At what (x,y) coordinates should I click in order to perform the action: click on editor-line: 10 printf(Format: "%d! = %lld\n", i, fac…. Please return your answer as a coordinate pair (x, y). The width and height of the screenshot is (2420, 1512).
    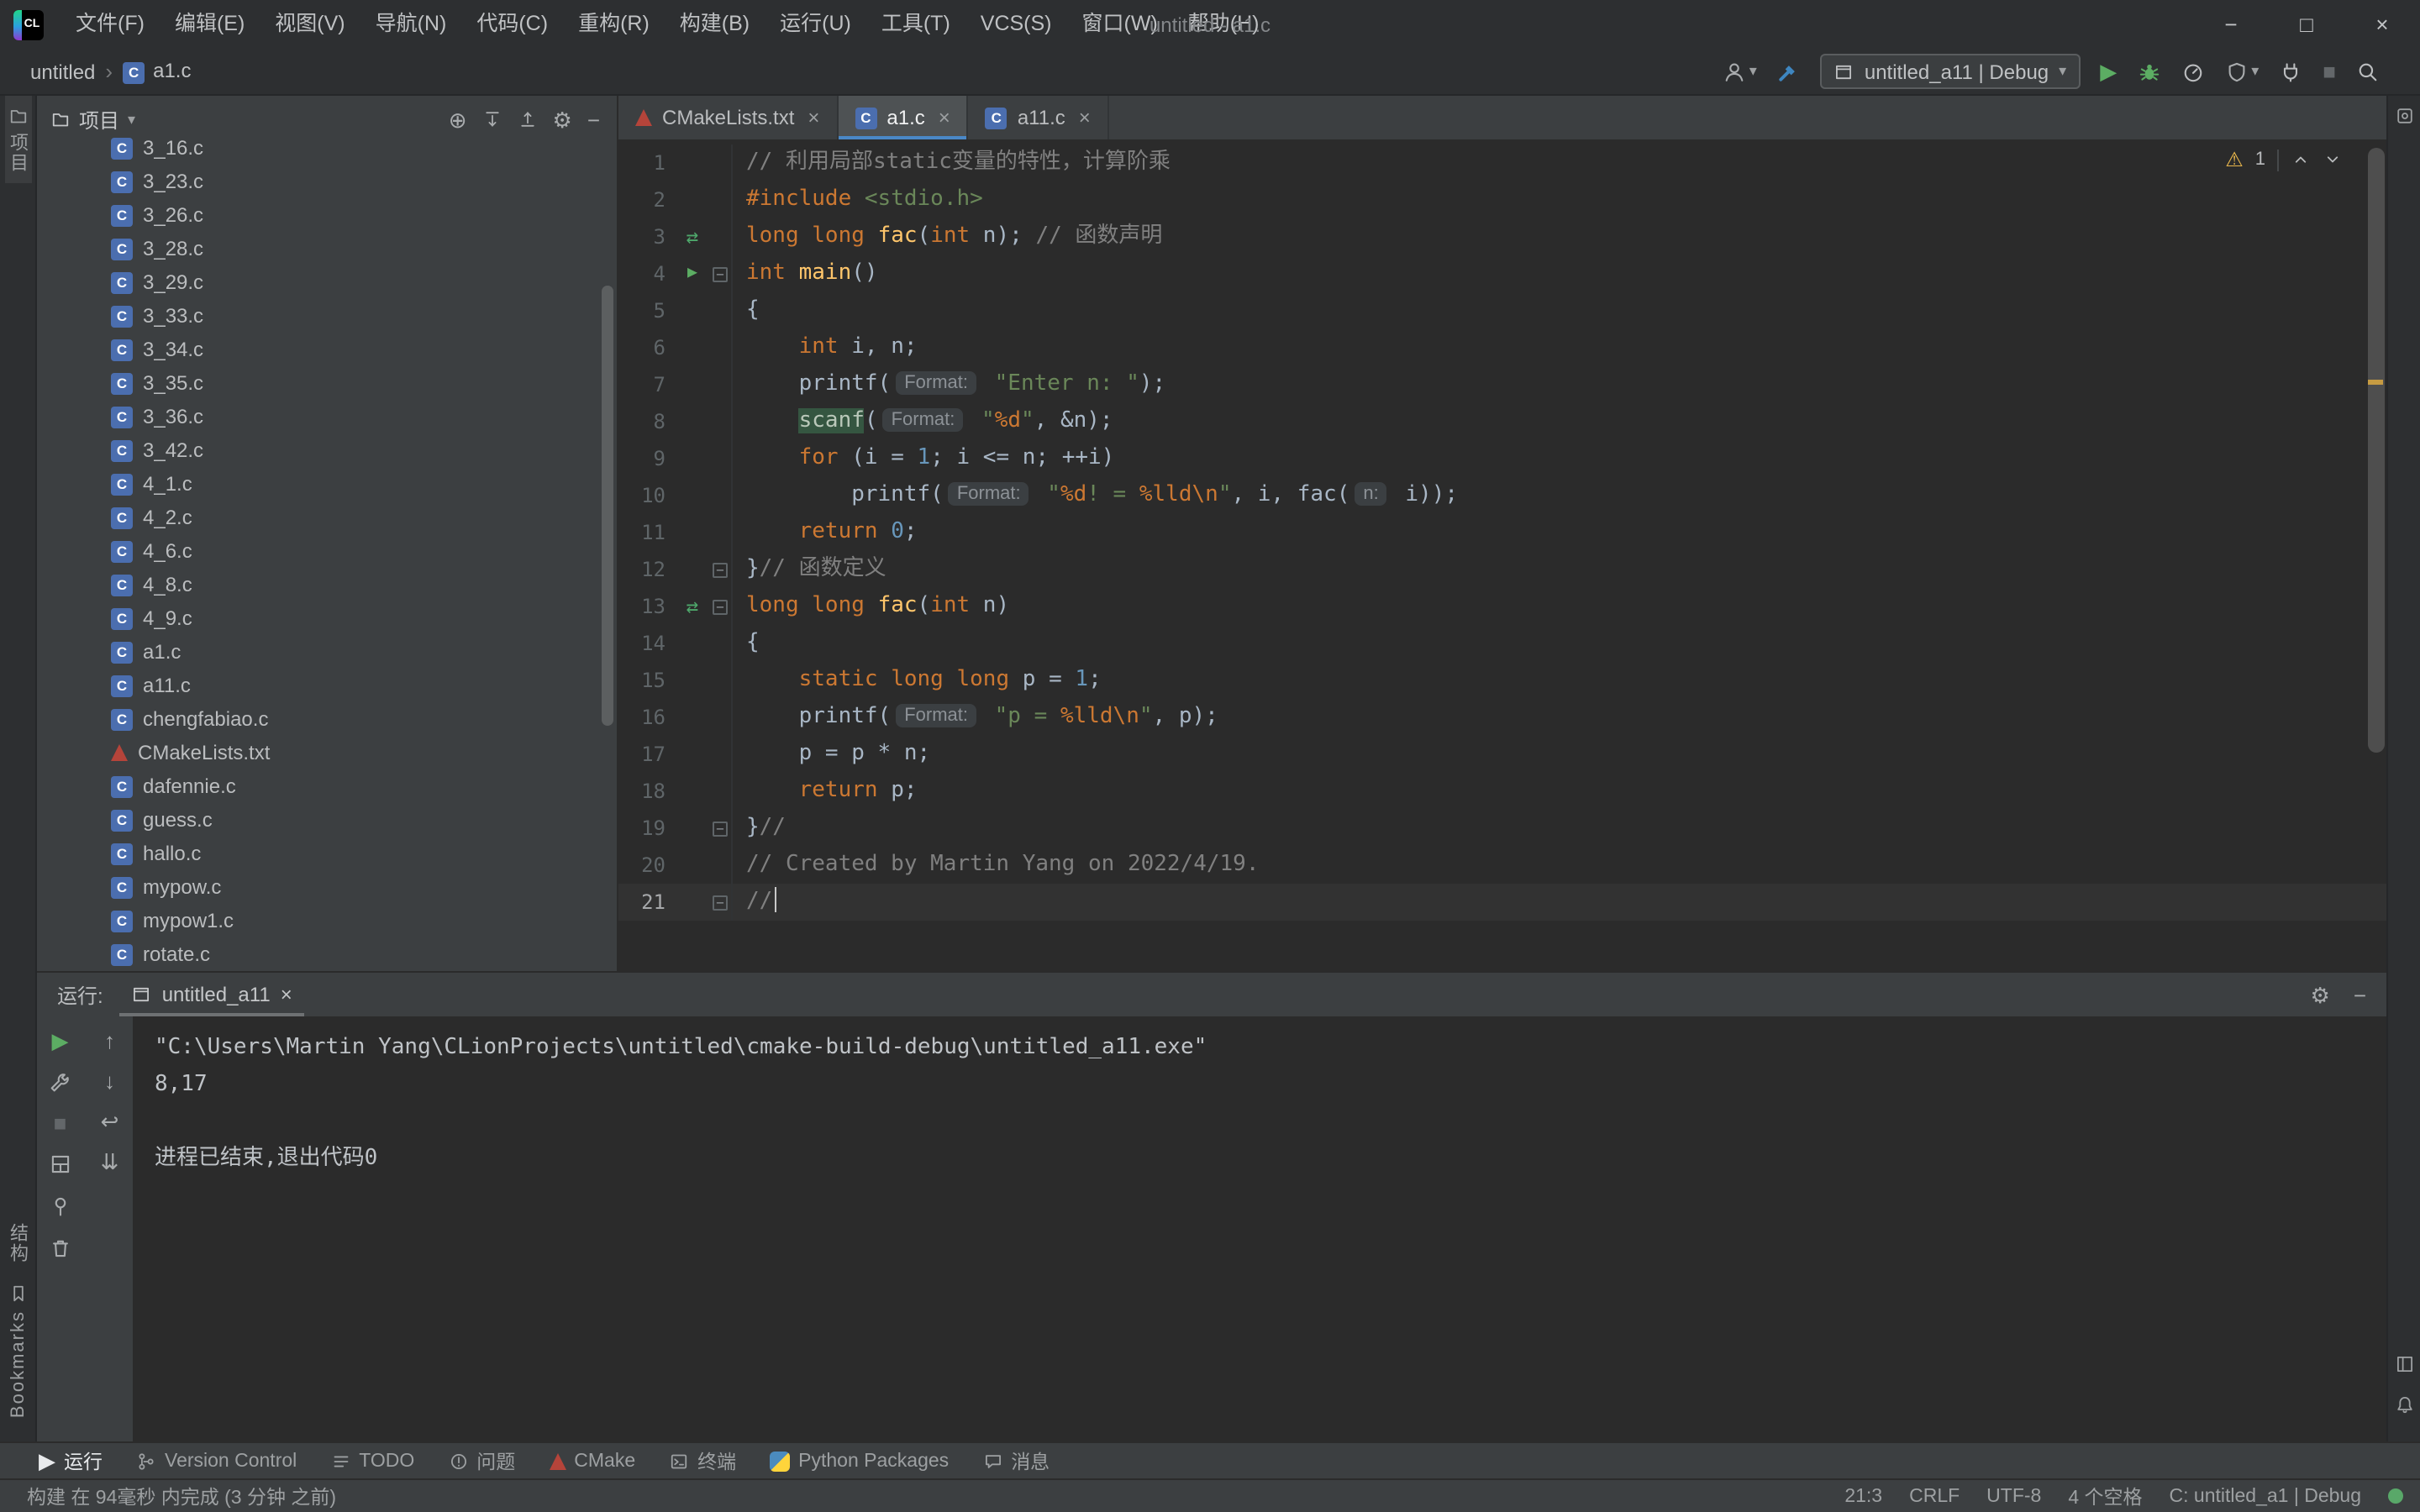
    Looking at the image, I should click on (1502, 495).